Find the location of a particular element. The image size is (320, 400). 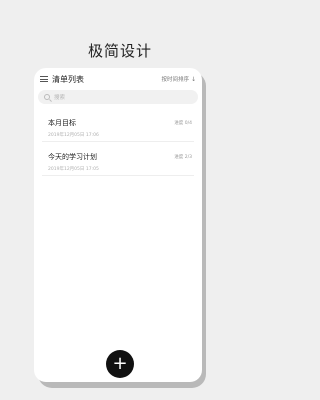

task-date: 2019年12月05日 17:06 is located at coordinates (73, 135).